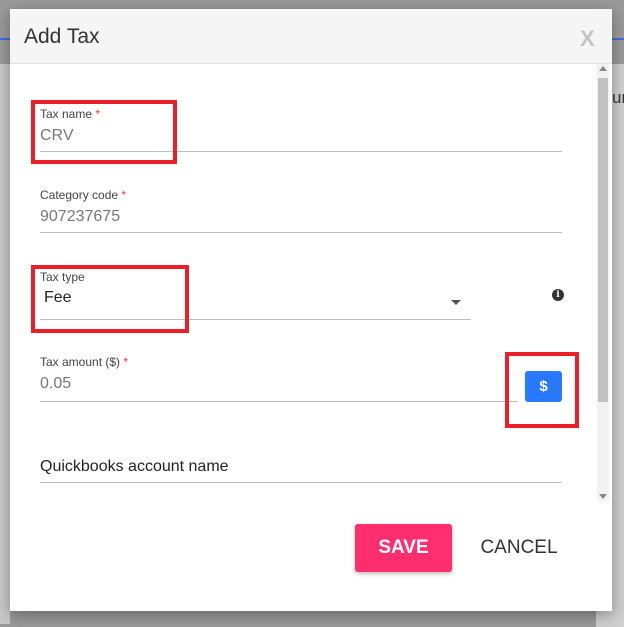 The image size is (624, 627). I want to click on chevron-down-icon, so click(456, 302).